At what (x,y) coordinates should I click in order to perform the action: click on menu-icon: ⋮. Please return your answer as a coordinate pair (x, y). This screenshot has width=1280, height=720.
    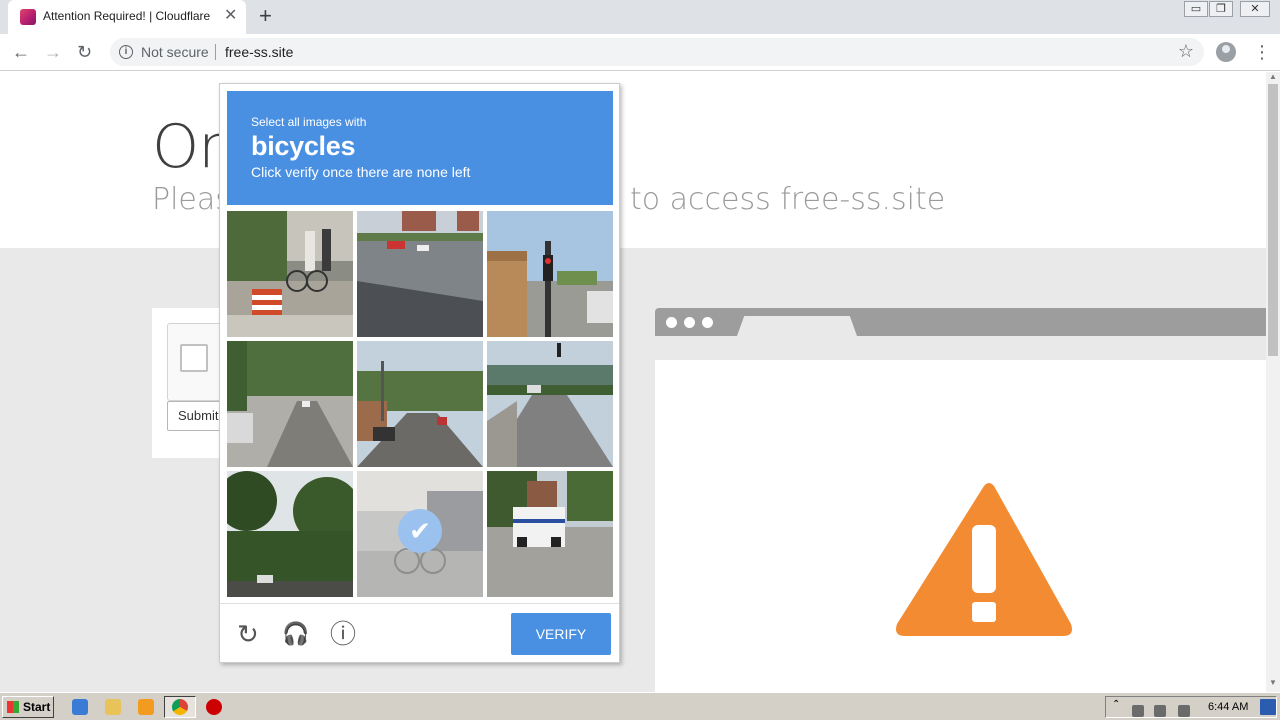
    Looking at the image, I should click on (1262, 52).